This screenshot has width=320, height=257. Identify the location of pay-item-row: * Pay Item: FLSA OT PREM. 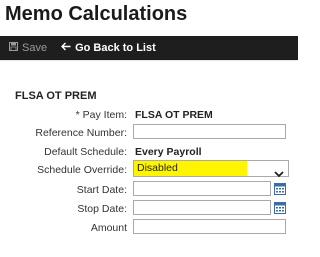
(149, 115).